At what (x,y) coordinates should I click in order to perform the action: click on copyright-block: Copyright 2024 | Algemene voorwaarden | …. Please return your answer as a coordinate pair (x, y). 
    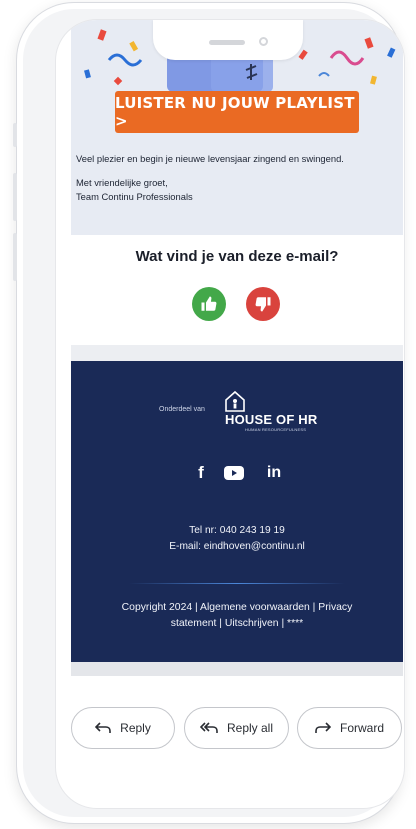
    Looking at the image, I should click on (237, 616).